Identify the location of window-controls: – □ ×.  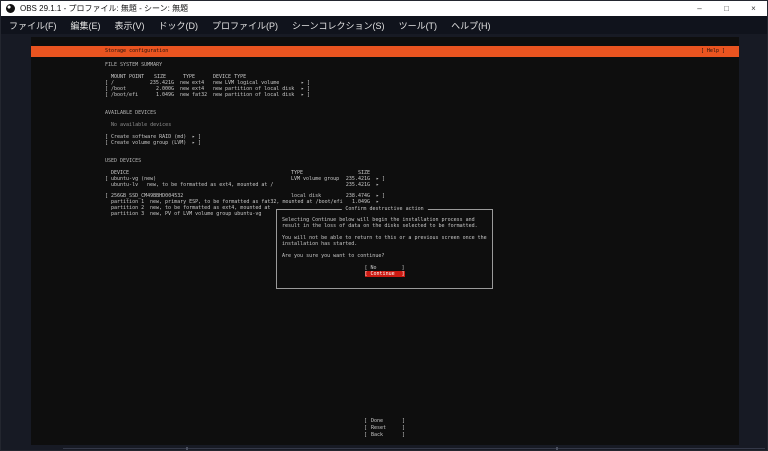
(726, 8).